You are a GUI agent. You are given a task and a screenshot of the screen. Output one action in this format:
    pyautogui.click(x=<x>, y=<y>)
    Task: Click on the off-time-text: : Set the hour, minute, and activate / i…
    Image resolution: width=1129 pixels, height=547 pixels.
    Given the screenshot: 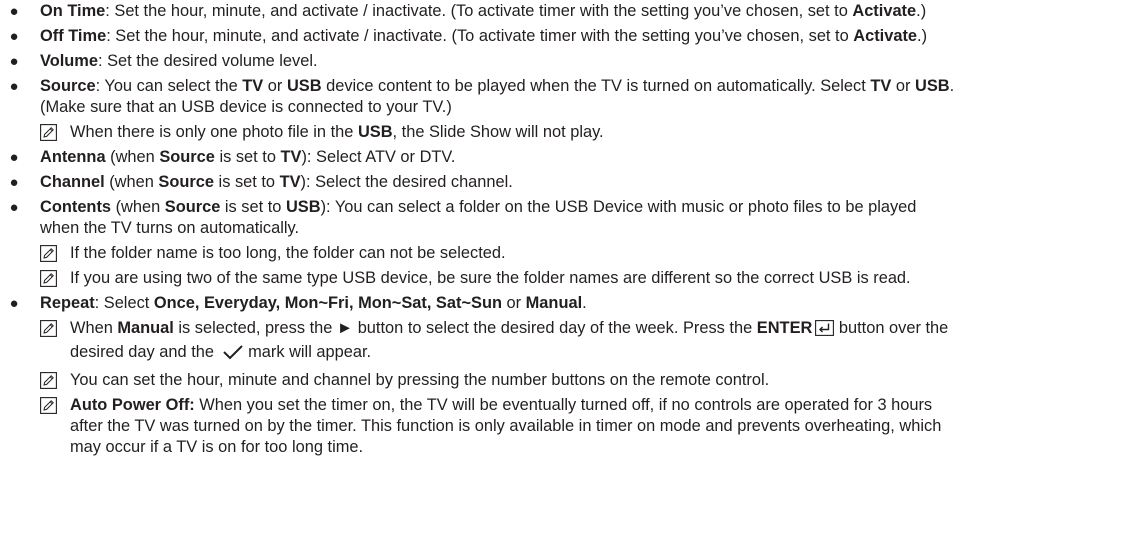 What is the action you would take?
    pyautogui.click(x=480, y=36)
    